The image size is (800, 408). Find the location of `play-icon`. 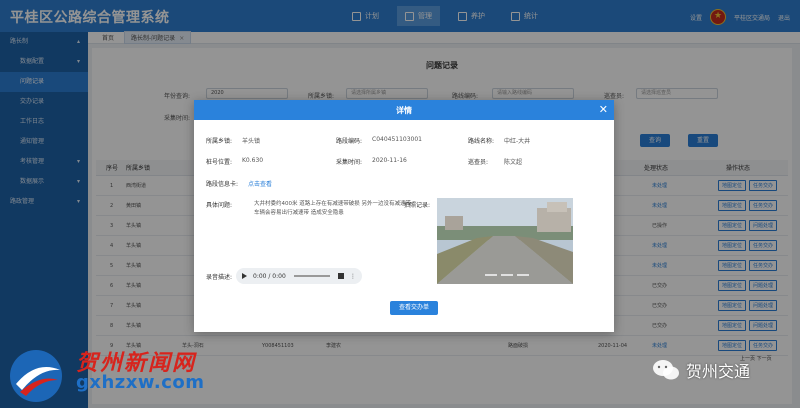

play-icon is located at coordinates (244, 276).